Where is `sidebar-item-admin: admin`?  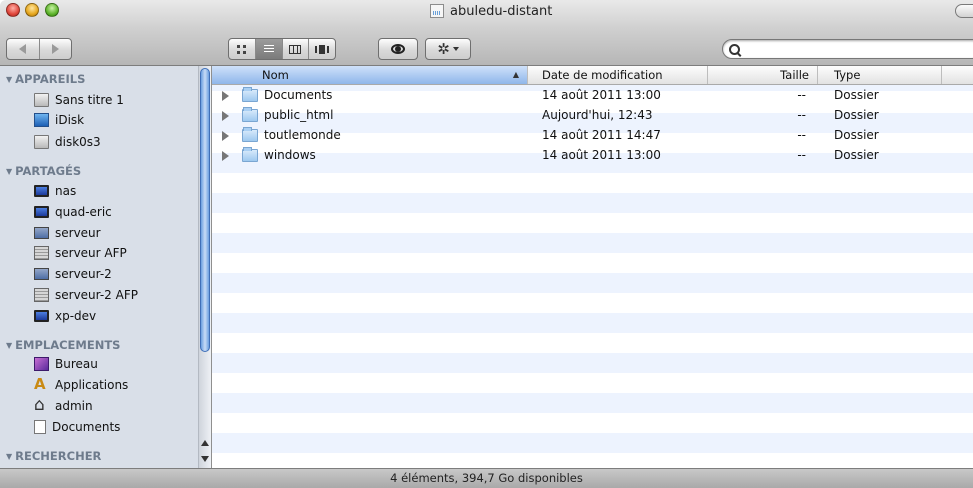 sidebar-item-admin: admin is located at coordinates (63, 405).